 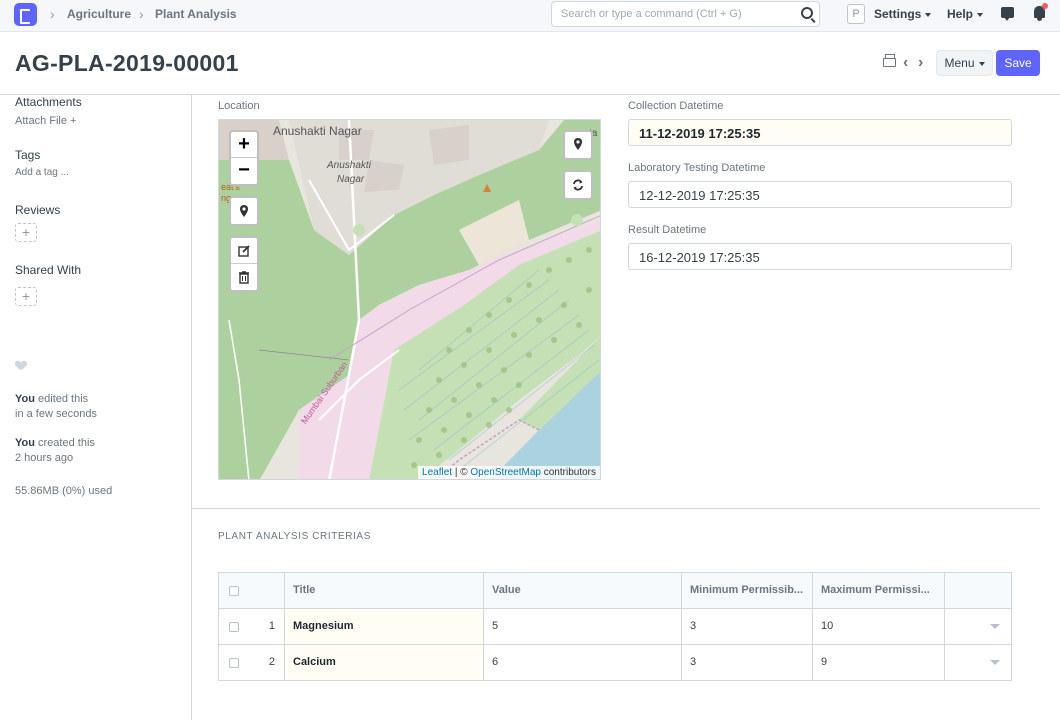 I want to click on prev-doc-icon: ‹, so click(x=905, y=63).